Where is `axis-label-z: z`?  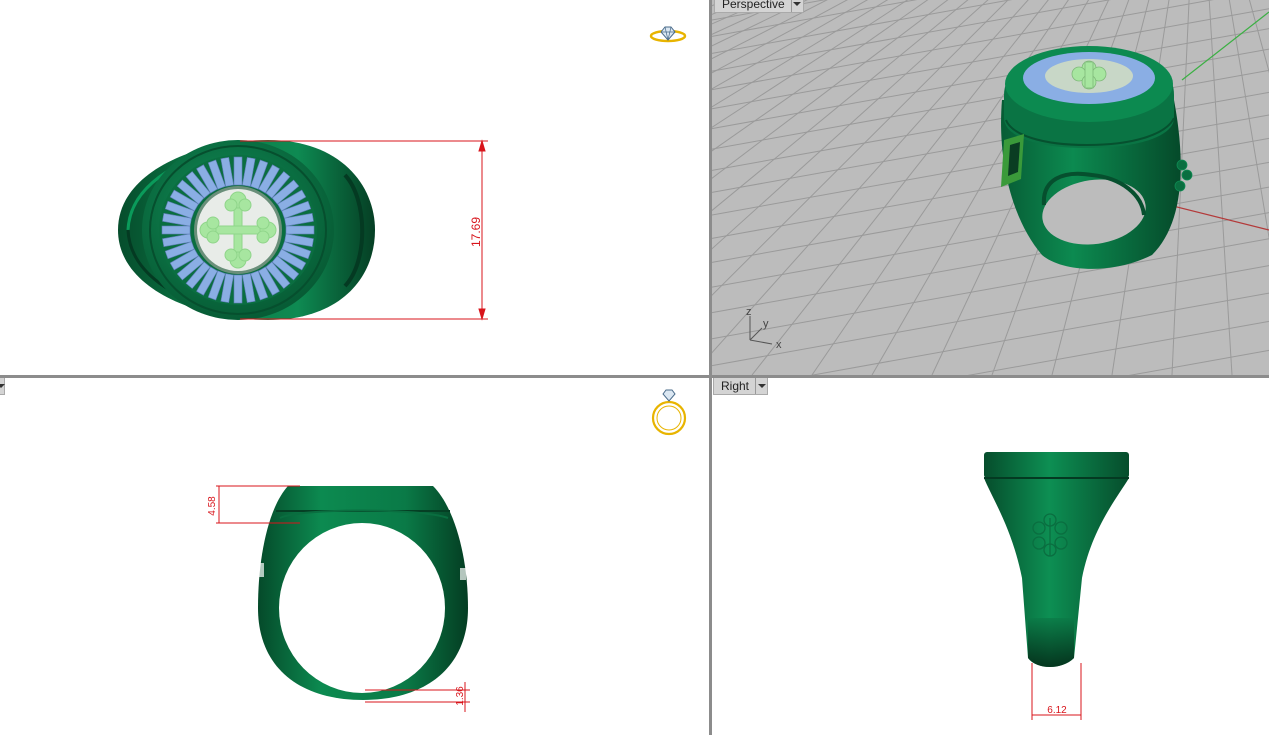 axis-label-z: z is located at coordinates (749, 312).